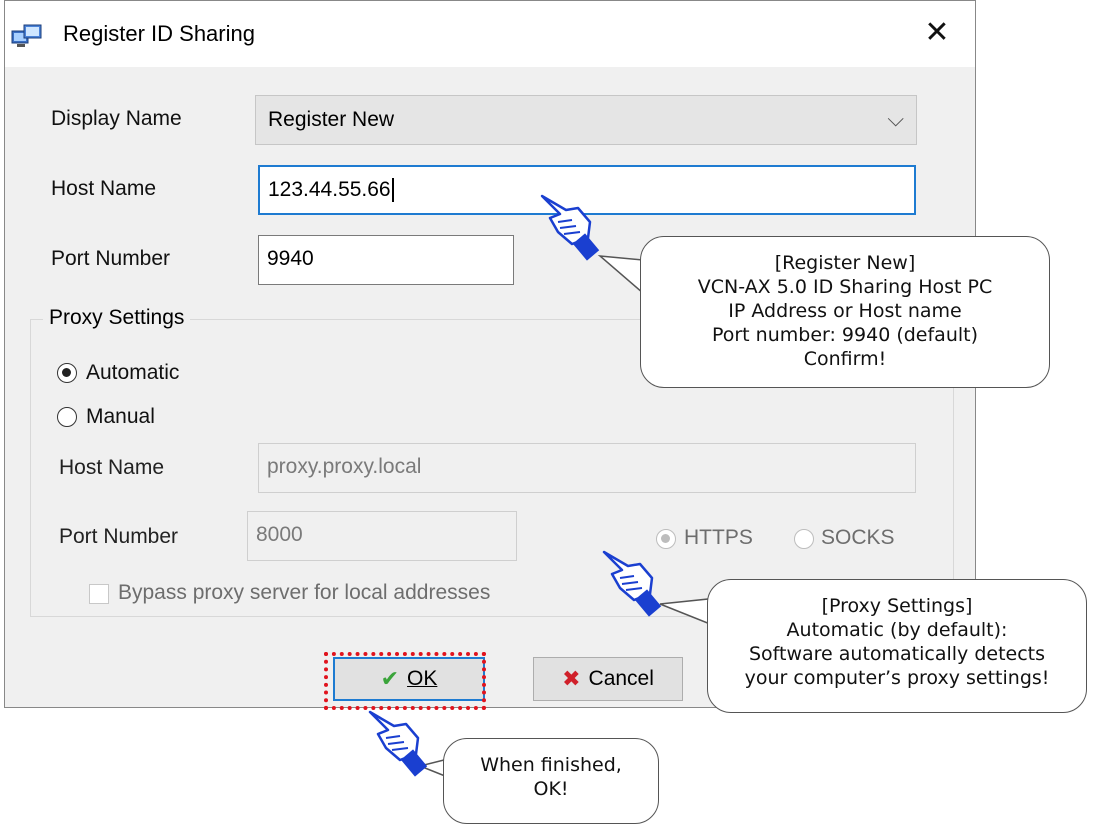 The height and width of the screenshot is (829, 1093). Describe the element at coordinates (290, 258) in the screenshot. I see `port-number-value: 9940` at that location.